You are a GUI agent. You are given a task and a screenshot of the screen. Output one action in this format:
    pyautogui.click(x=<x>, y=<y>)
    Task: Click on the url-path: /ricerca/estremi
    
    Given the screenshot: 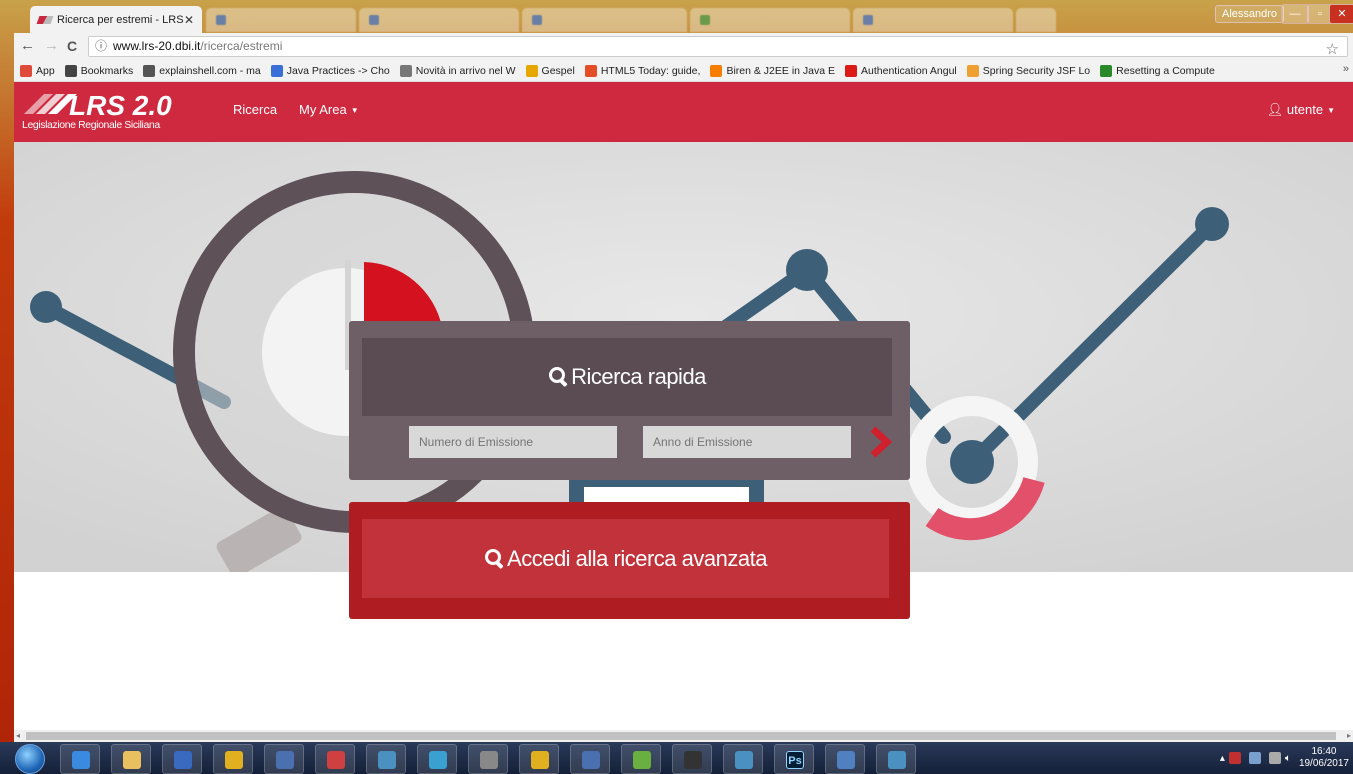 What is the action you would take?
    pyautogui.click(x=241, y=46)
    